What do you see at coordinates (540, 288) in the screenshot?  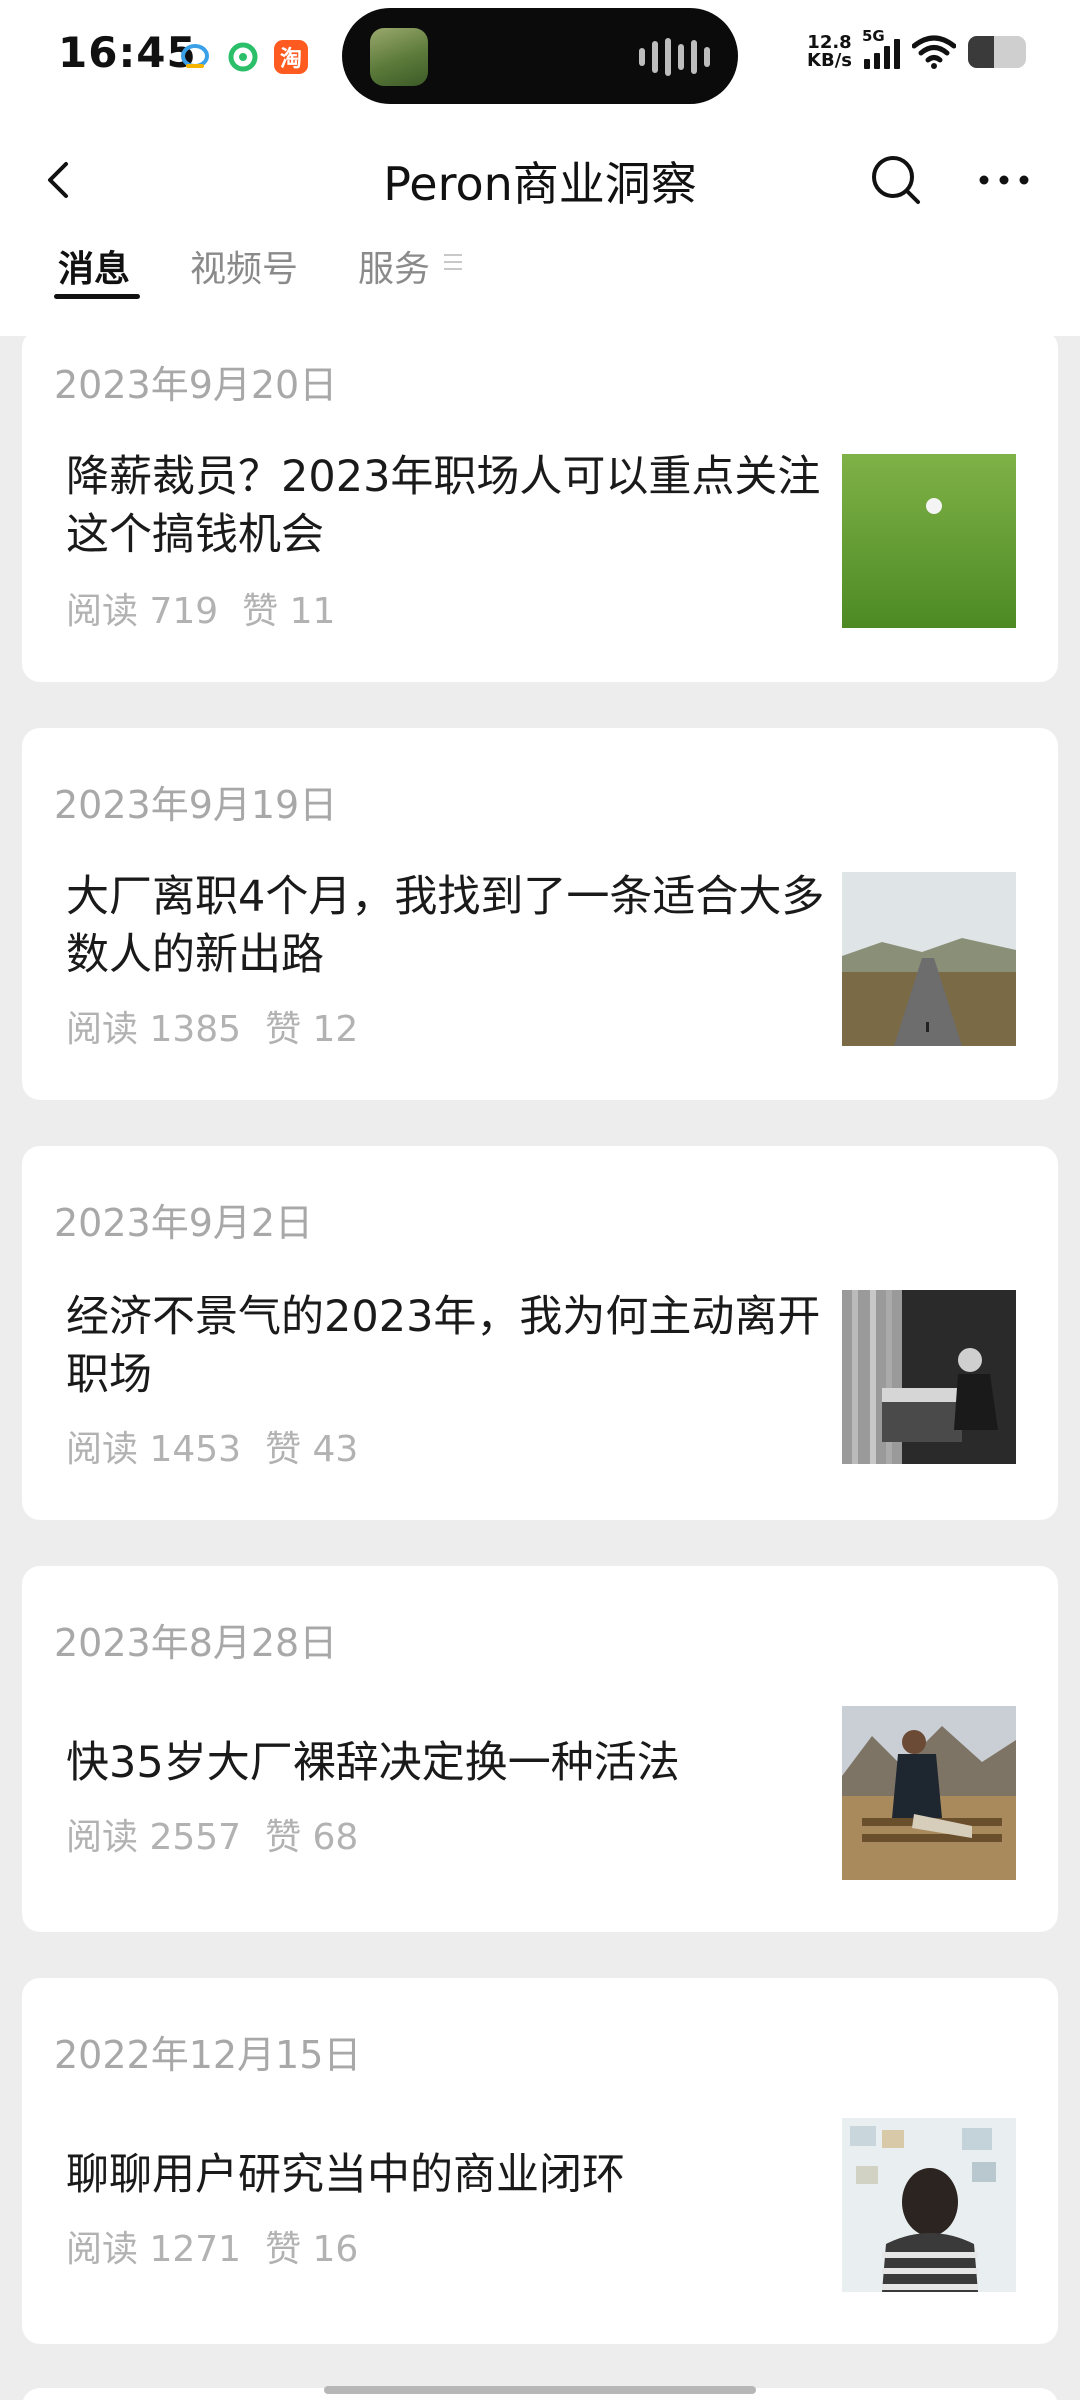 I see `tab-bar: 消息 视频号 服务` at bounding box center [540, 288].